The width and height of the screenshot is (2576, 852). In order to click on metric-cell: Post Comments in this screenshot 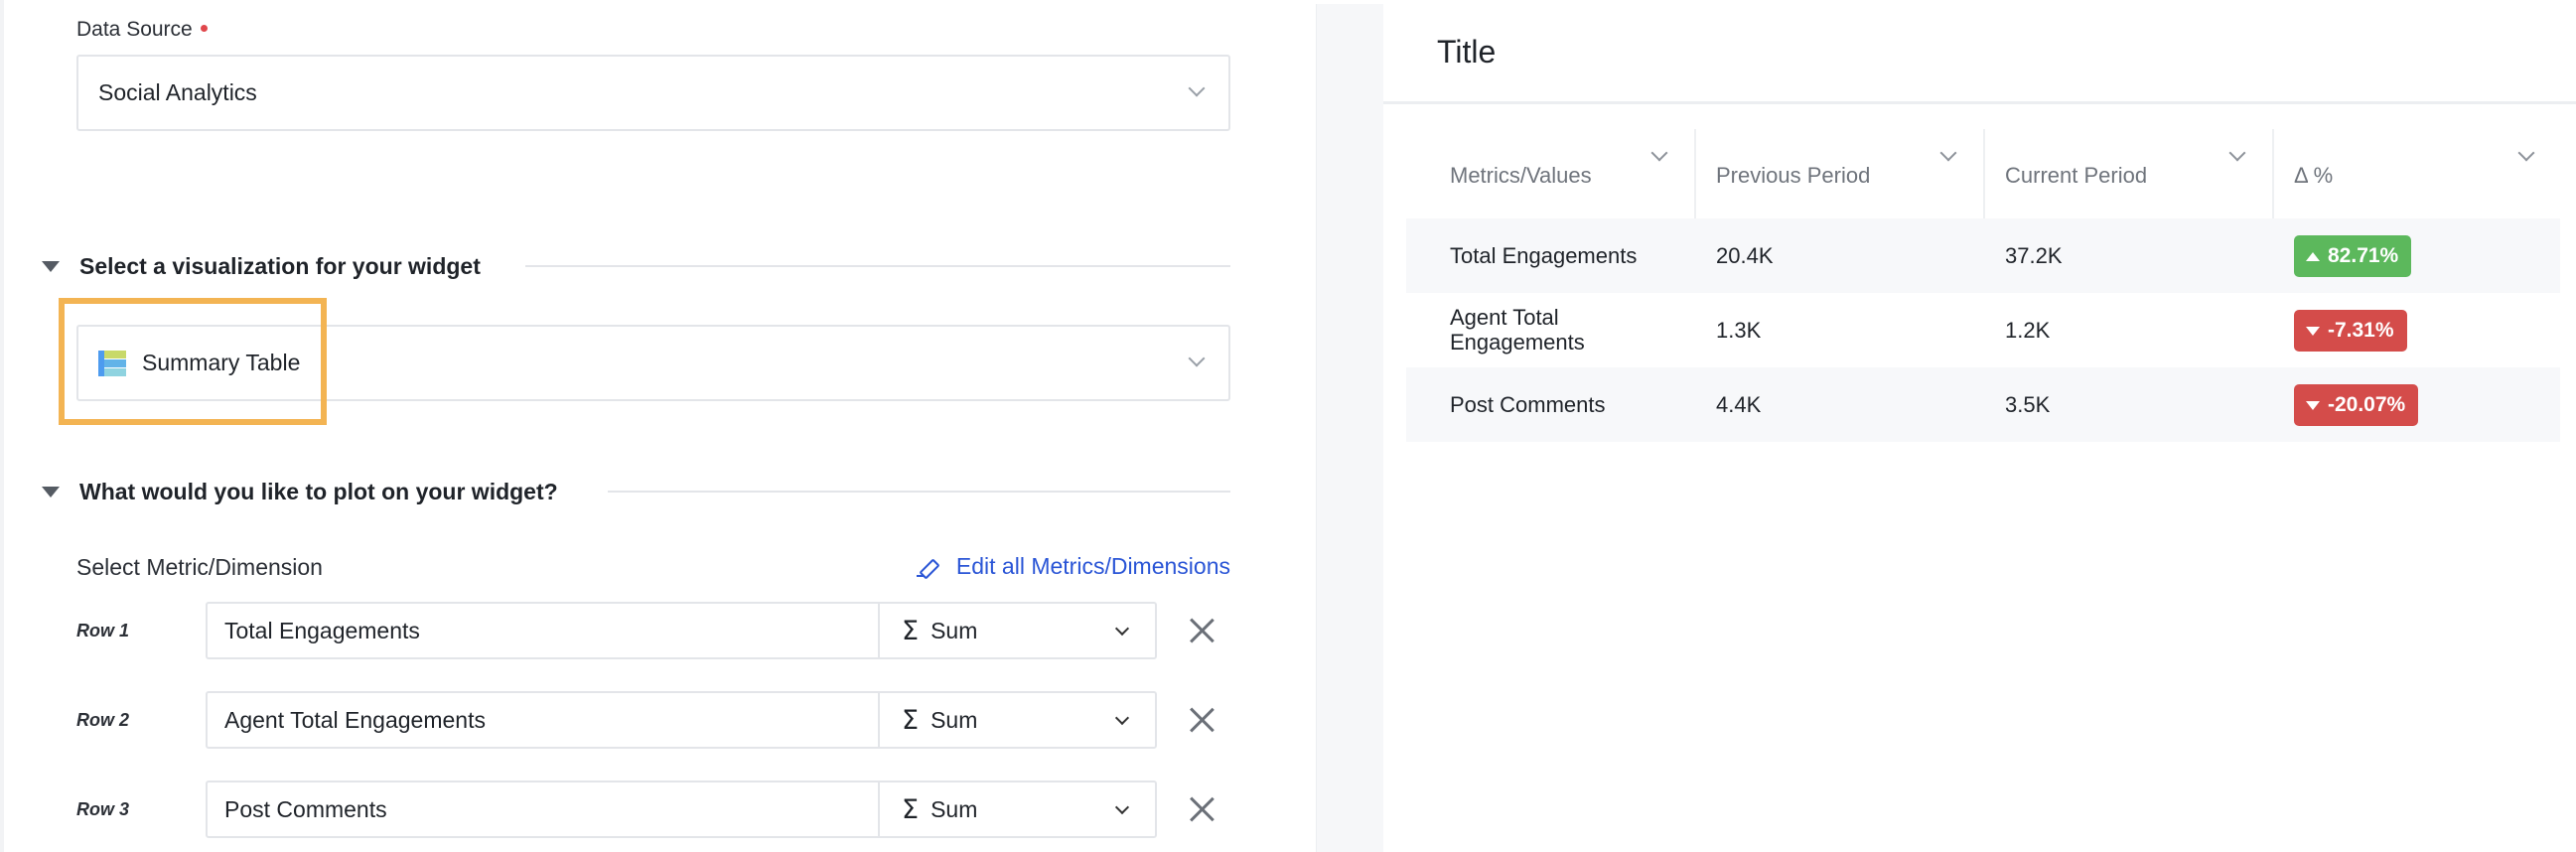, I will do `click(1528, 404)`.